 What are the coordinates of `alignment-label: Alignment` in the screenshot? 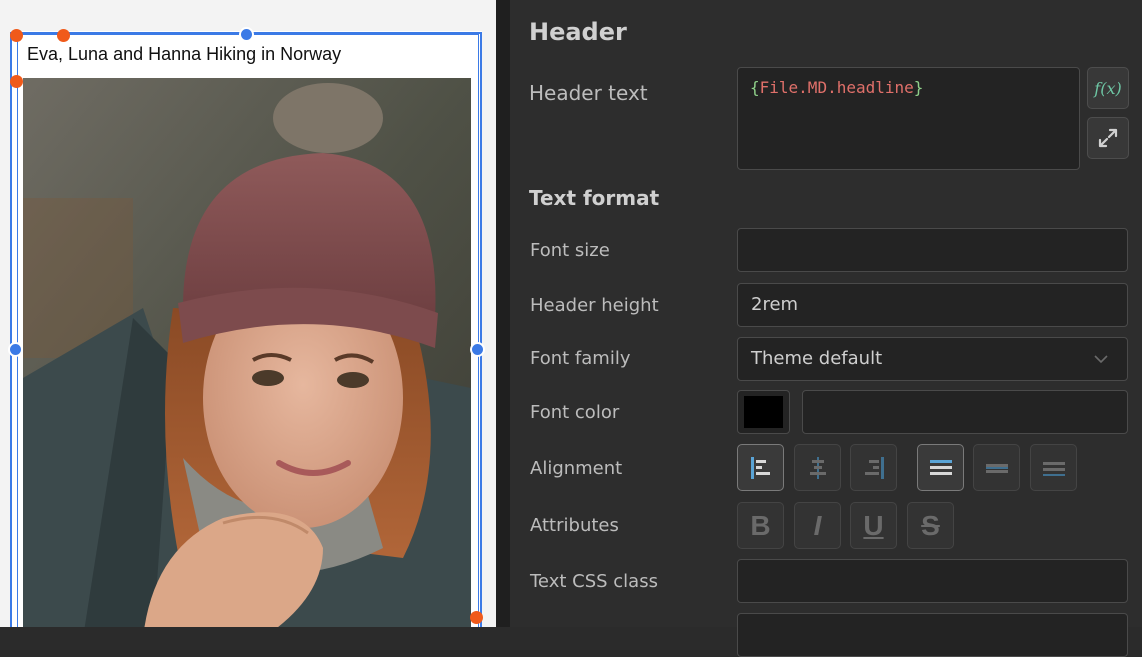 It's located at (576, 468).